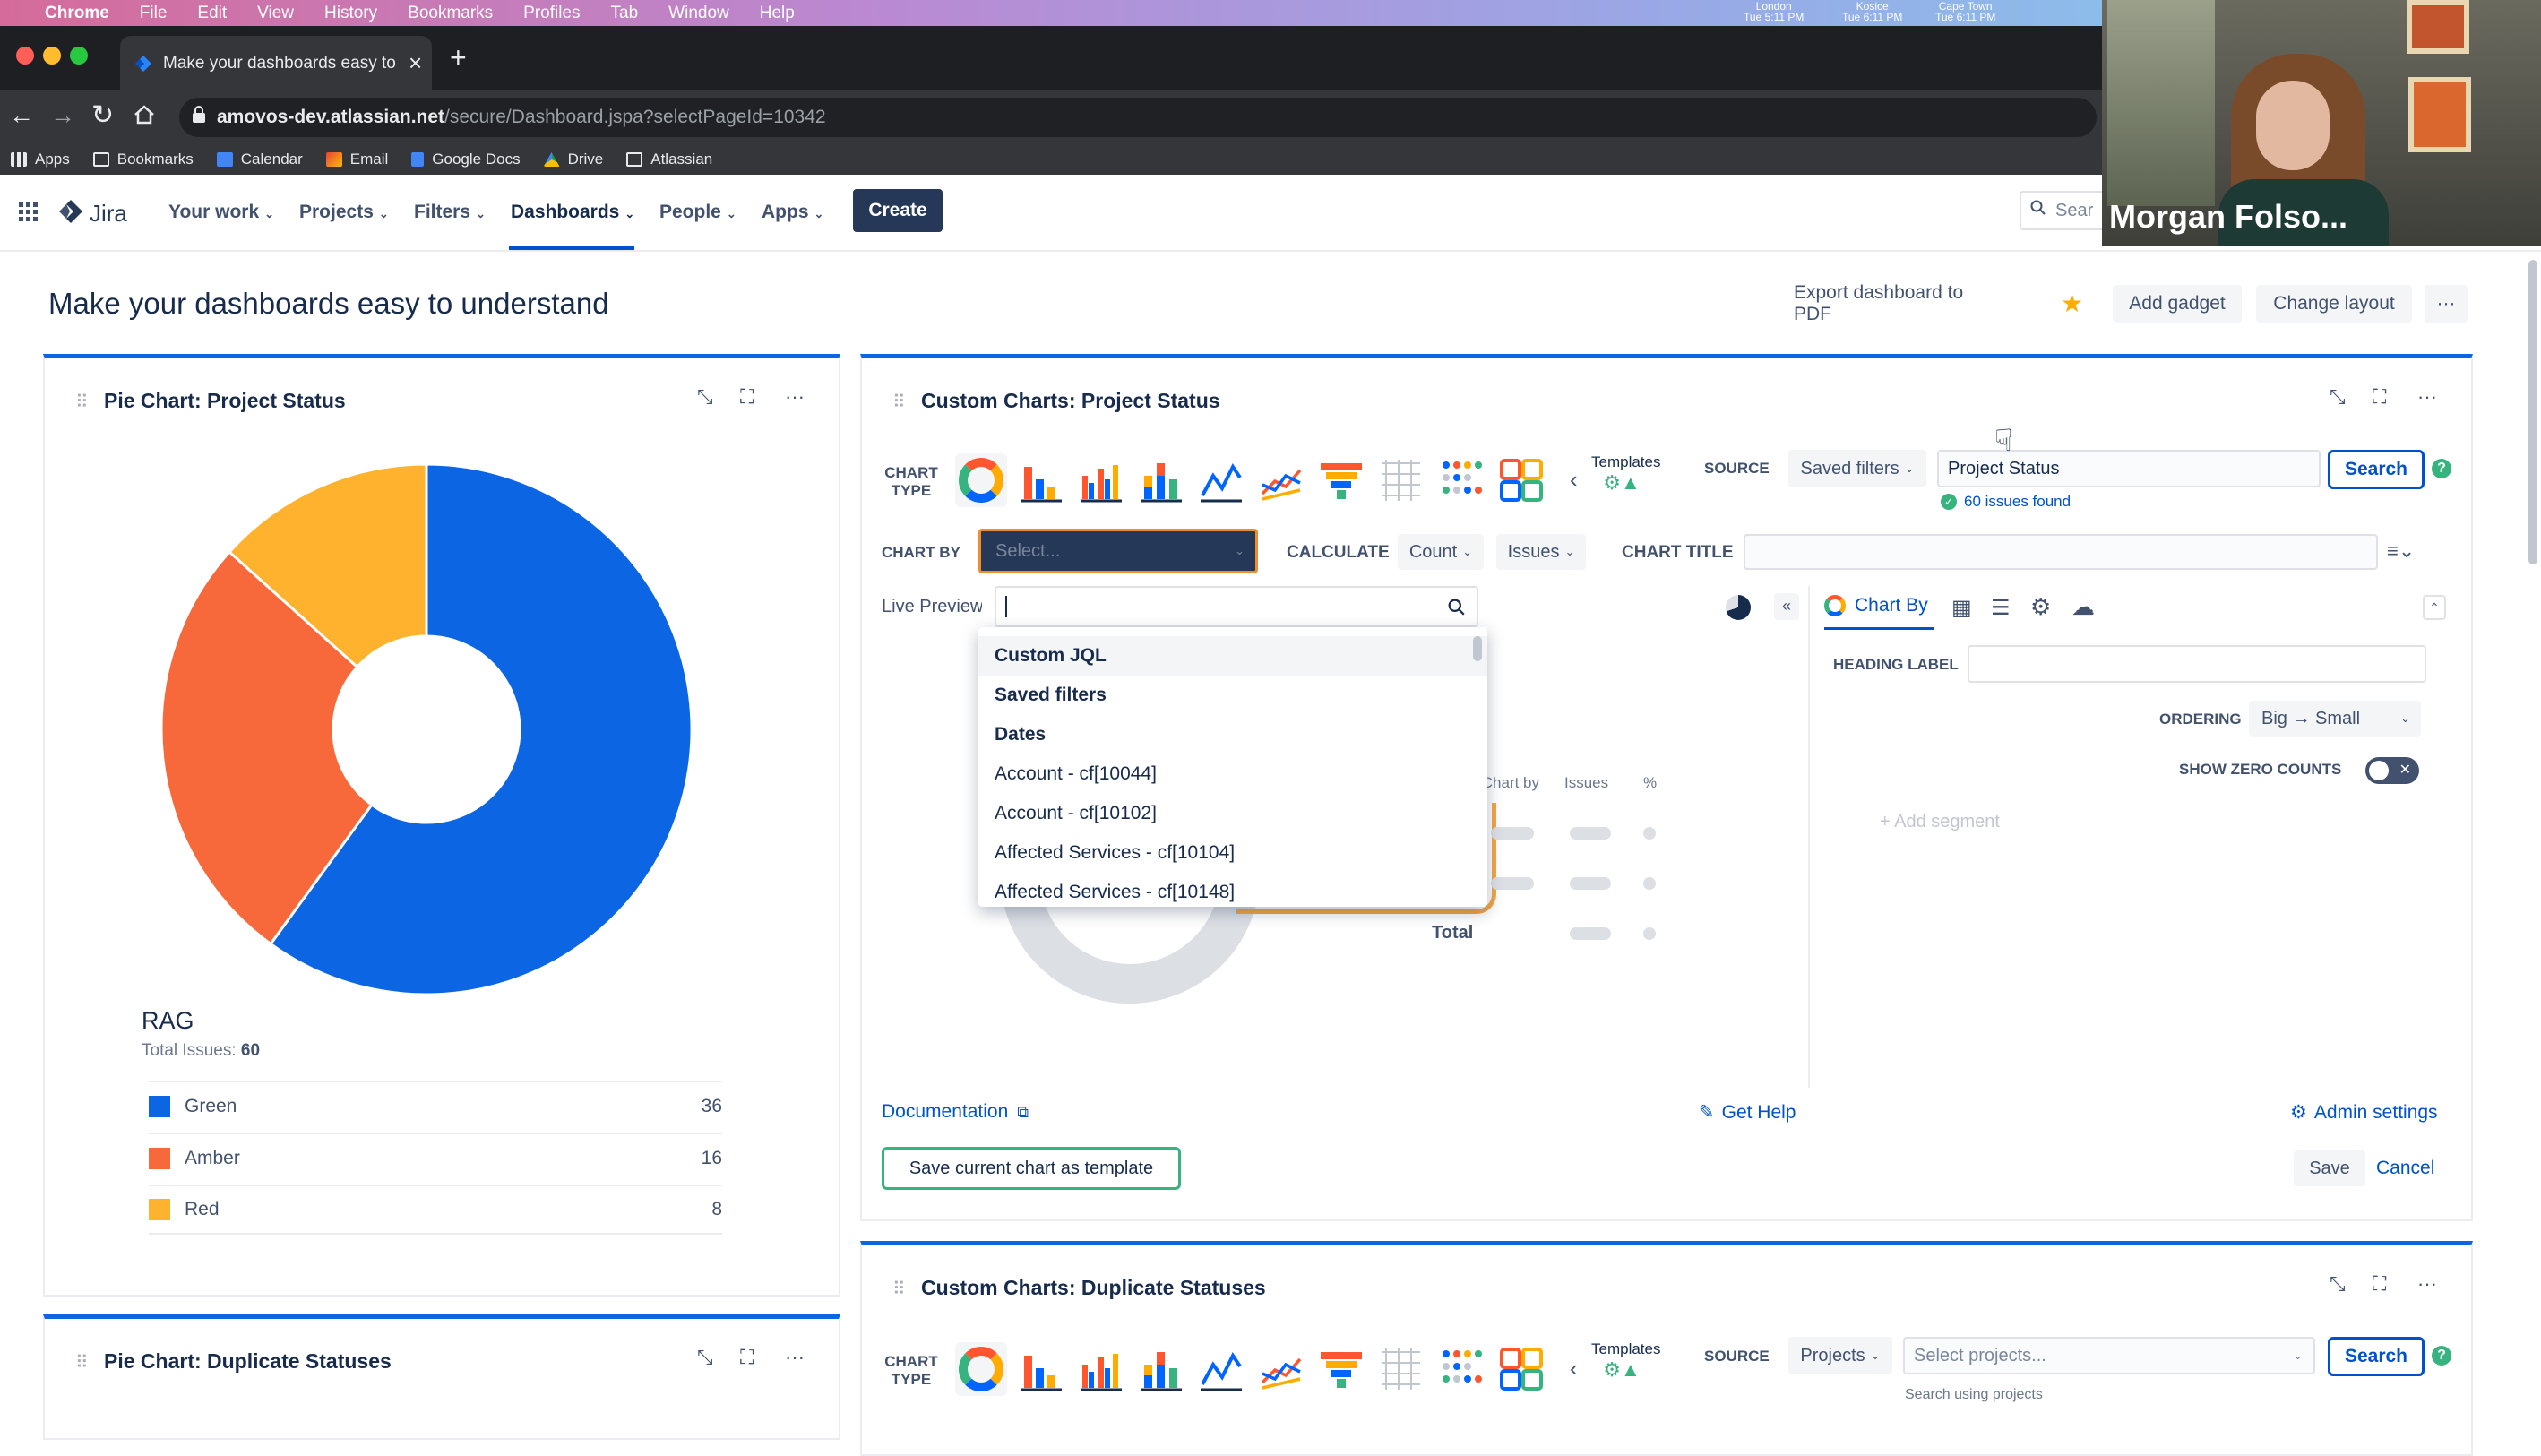  Describe the element at coordinates (1232, 890) in the screenshot. I see `dropdown-option: Affected Services - cf[10148]` at that location.